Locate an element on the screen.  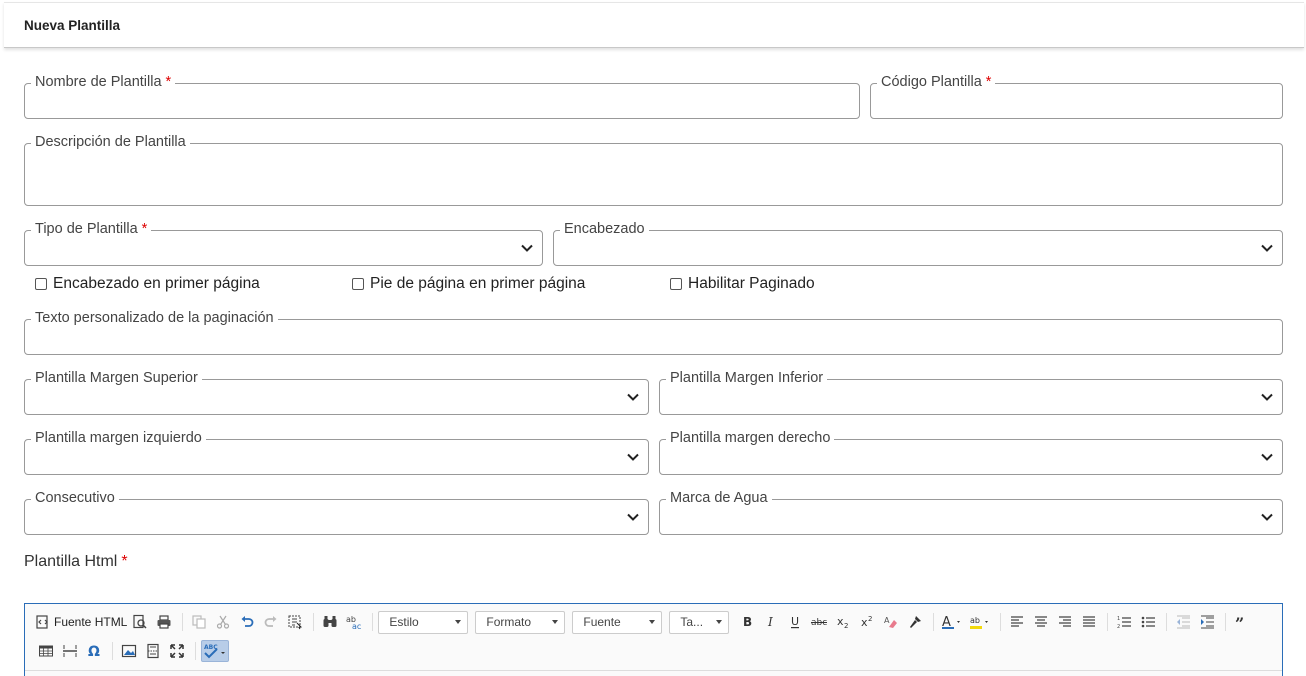
numbered-list-icon: 12 is located at coordinates (1124, 623).